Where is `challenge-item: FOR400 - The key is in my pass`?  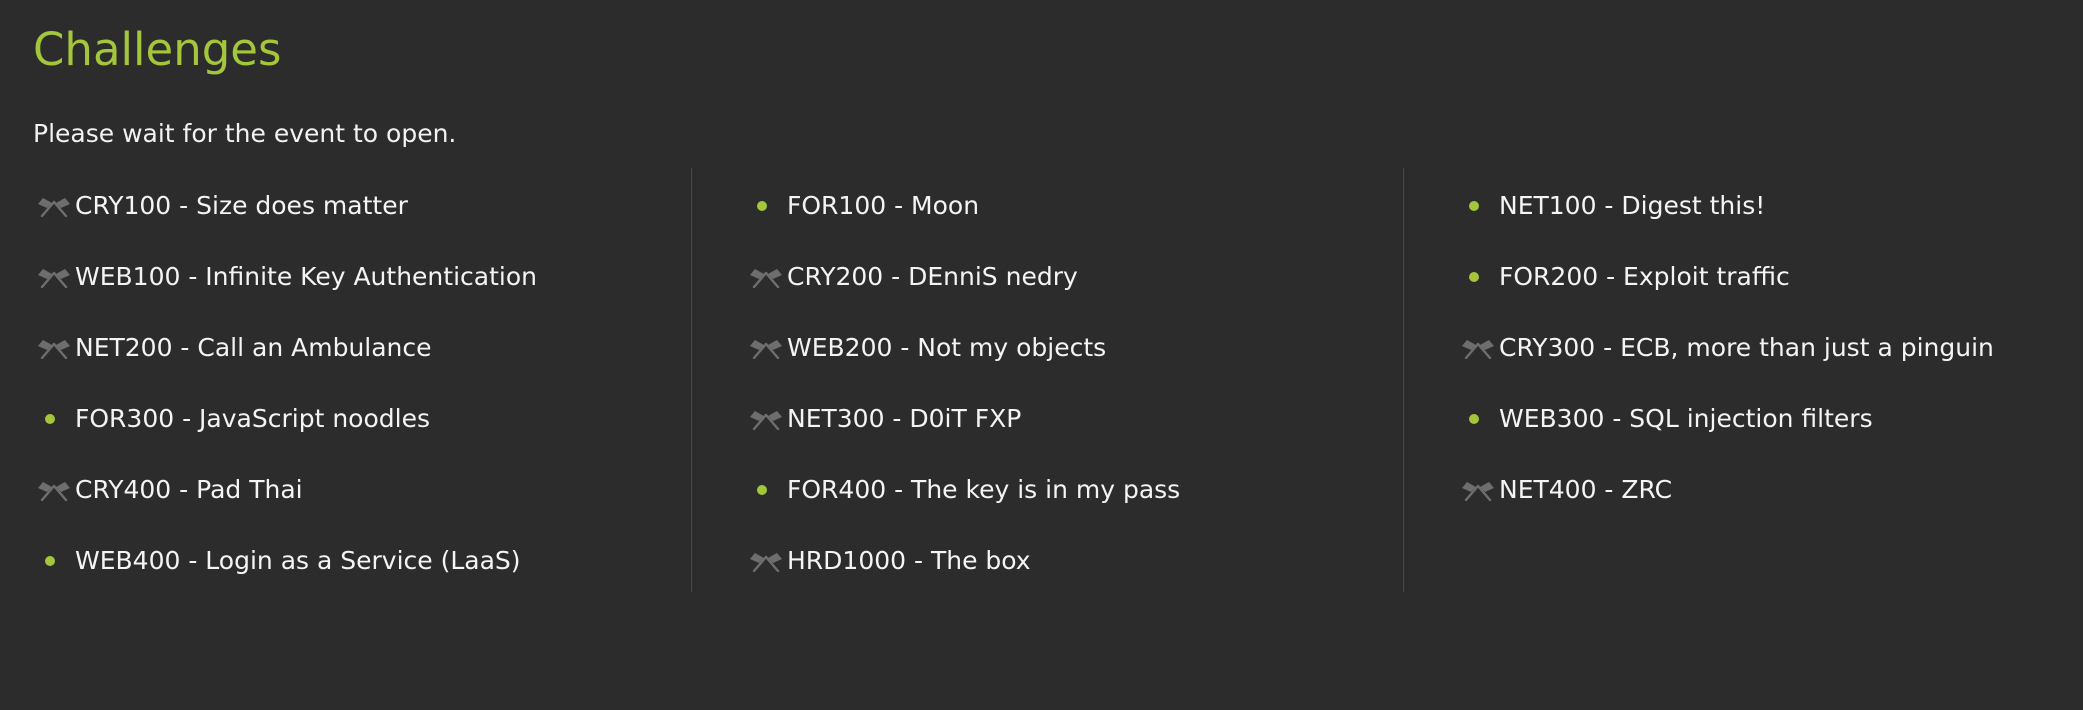 challenge-item: FOR400 - The key is in my pass is located at coordinates (962, 490).